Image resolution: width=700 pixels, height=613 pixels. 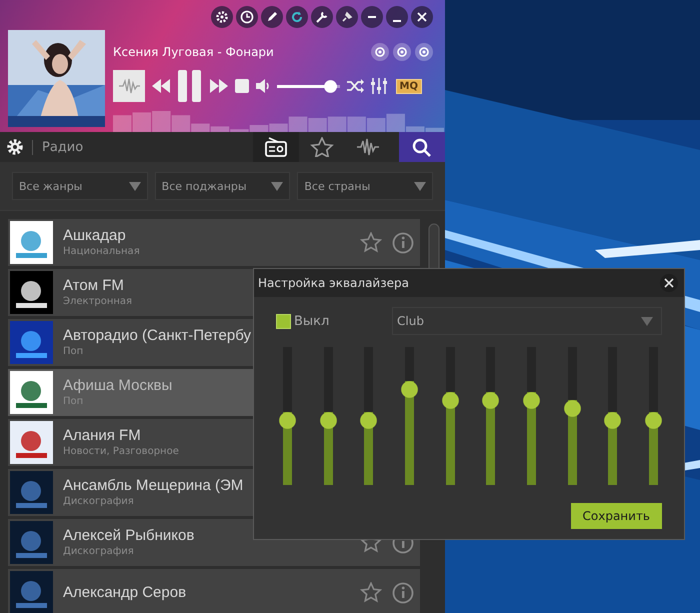 What do you see at coordinates (121, 452) in the screenshot?
I see `station-genre: Новости, Разговорное` at bounding box center [121, 452].